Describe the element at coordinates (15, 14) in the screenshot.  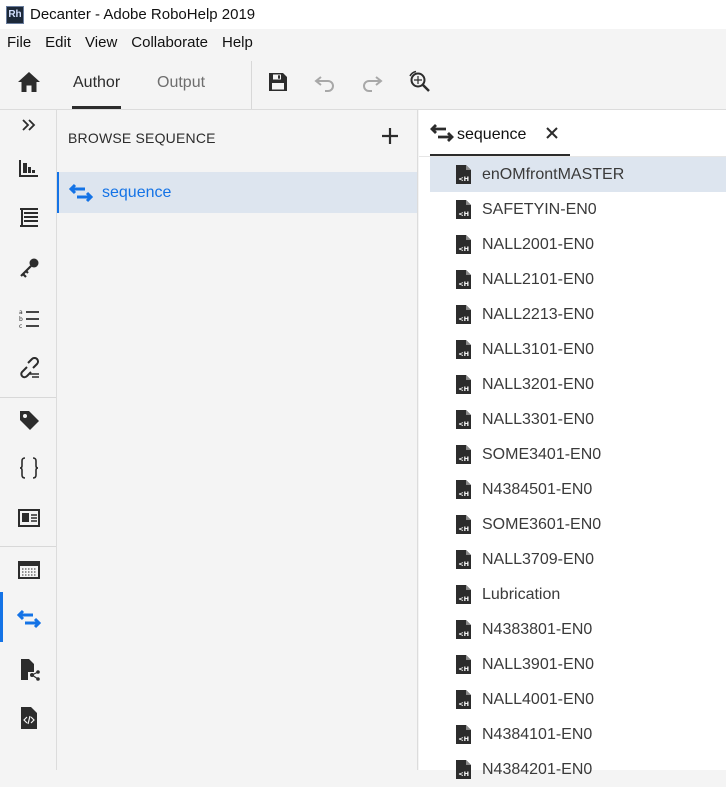
I see `robohelp-logo: Rh` at that location.